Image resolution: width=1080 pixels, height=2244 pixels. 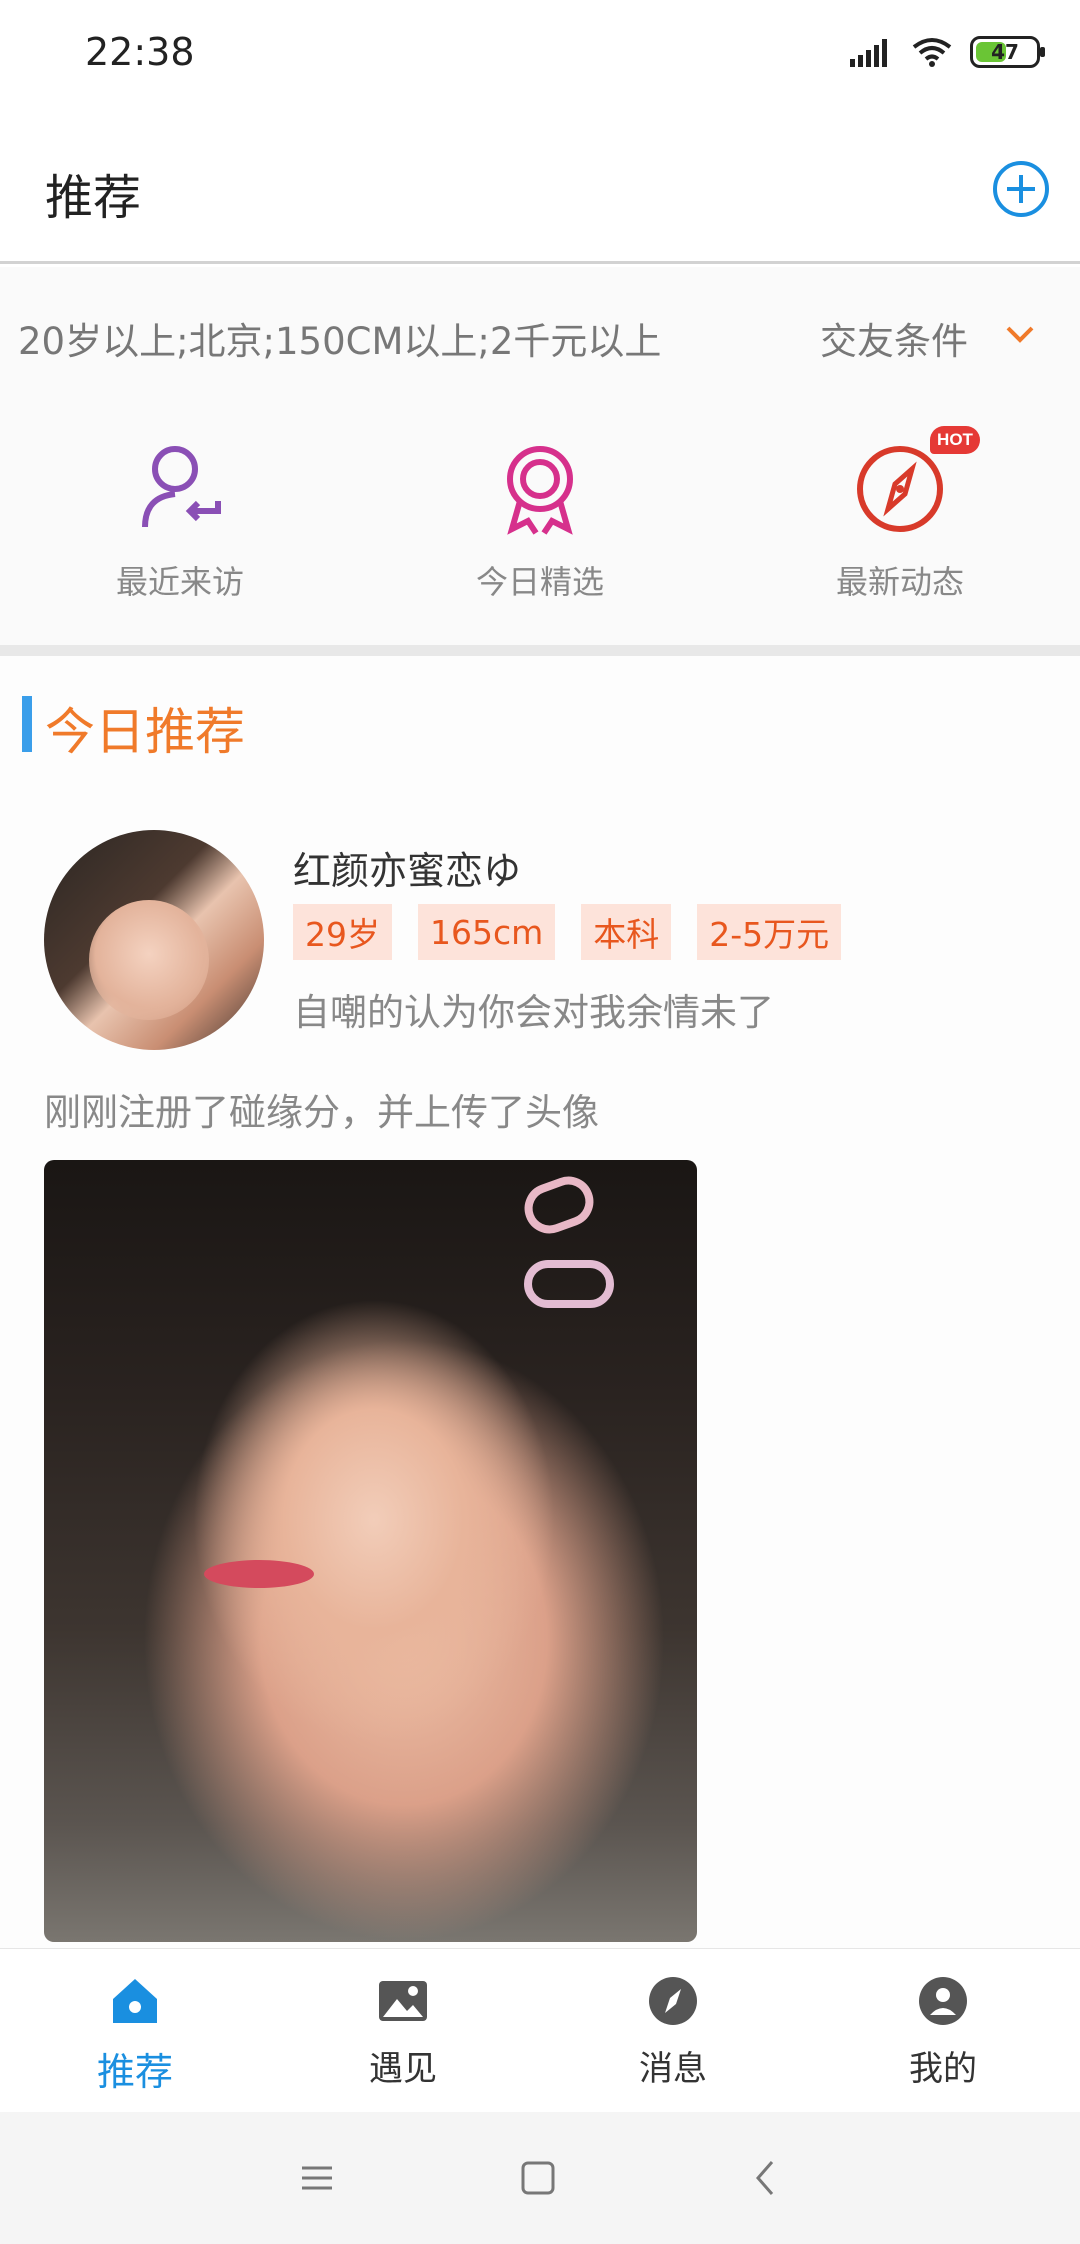 I want to click on tag-height: 165cm, so click(x=487, y=932).